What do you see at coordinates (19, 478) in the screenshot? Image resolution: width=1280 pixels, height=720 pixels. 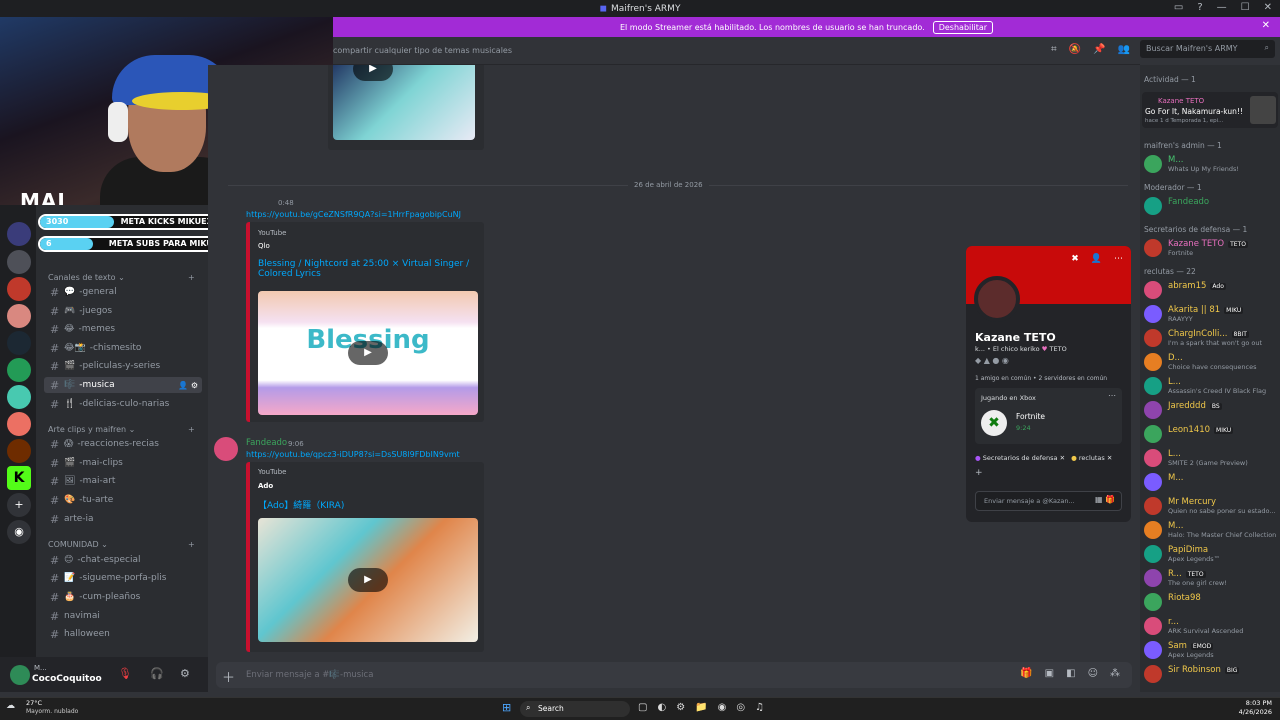 I see `kick-server-icon: K` at bounding box center [19, 478].